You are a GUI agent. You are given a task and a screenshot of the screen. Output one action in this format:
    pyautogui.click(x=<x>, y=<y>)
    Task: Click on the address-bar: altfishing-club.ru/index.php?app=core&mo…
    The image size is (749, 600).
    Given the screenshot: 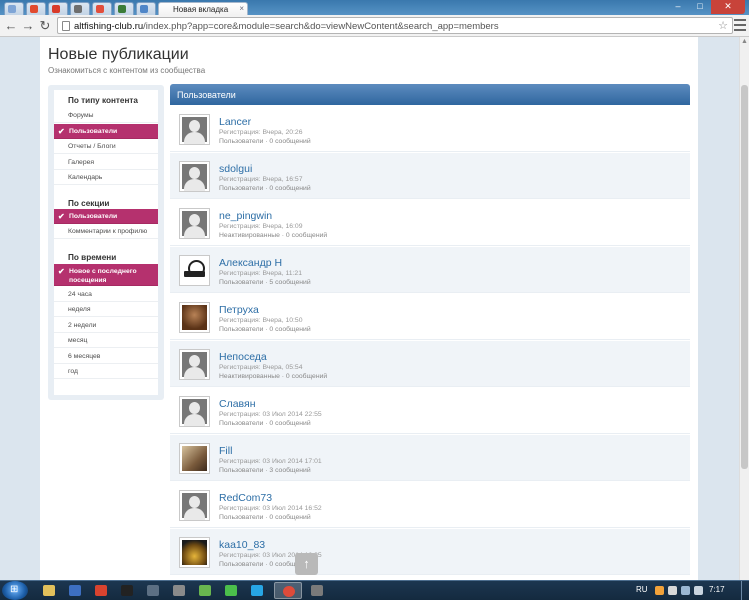 What is the action you would take?
    pyautogui.click(x=395, y=25)
    